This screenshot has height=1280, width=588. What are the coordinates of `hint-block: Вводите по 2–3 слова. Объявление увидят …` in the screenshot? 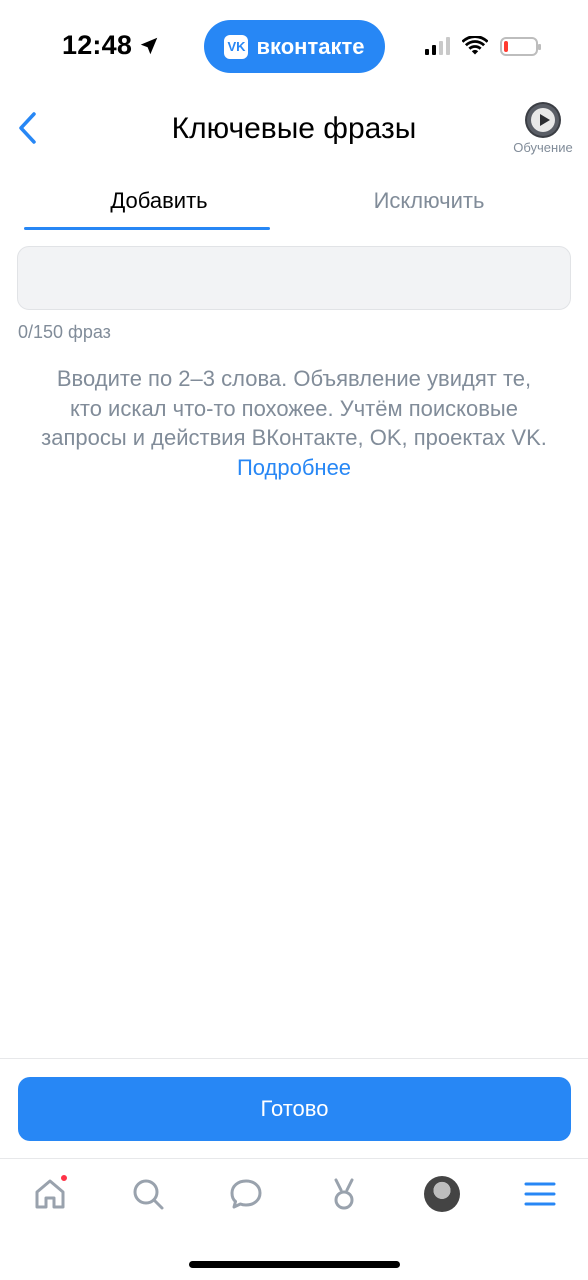 It's located at (294, 423).